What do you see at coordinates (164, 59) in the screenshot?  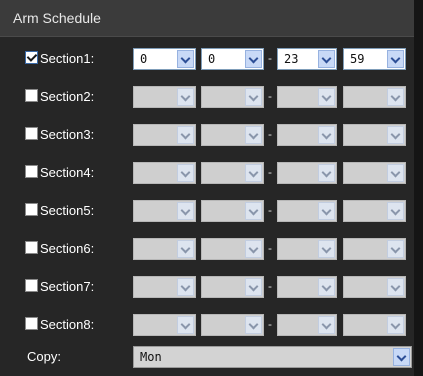 I see `start-hour-select: 0` at bounding box center [164, 59].